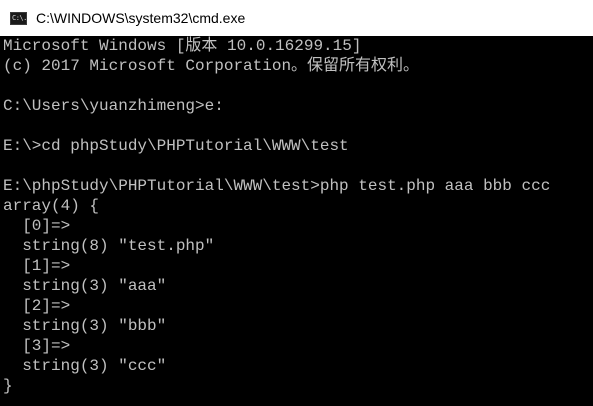  Describe the element at coordinates (182, 46) in the screenshot. I see `console-line: Microsoft Windows [版本 10.0.16299.15]` at that location.